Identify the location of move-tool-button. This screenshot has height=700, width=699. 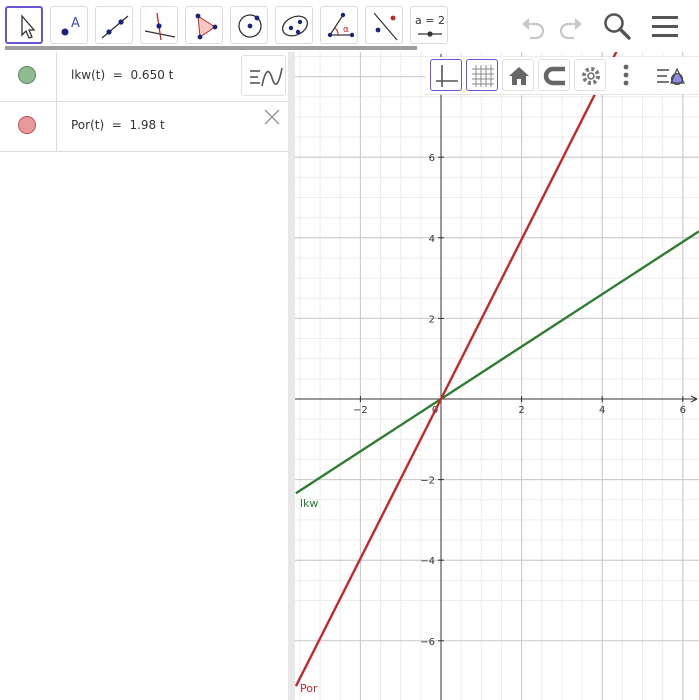
(24, 25).